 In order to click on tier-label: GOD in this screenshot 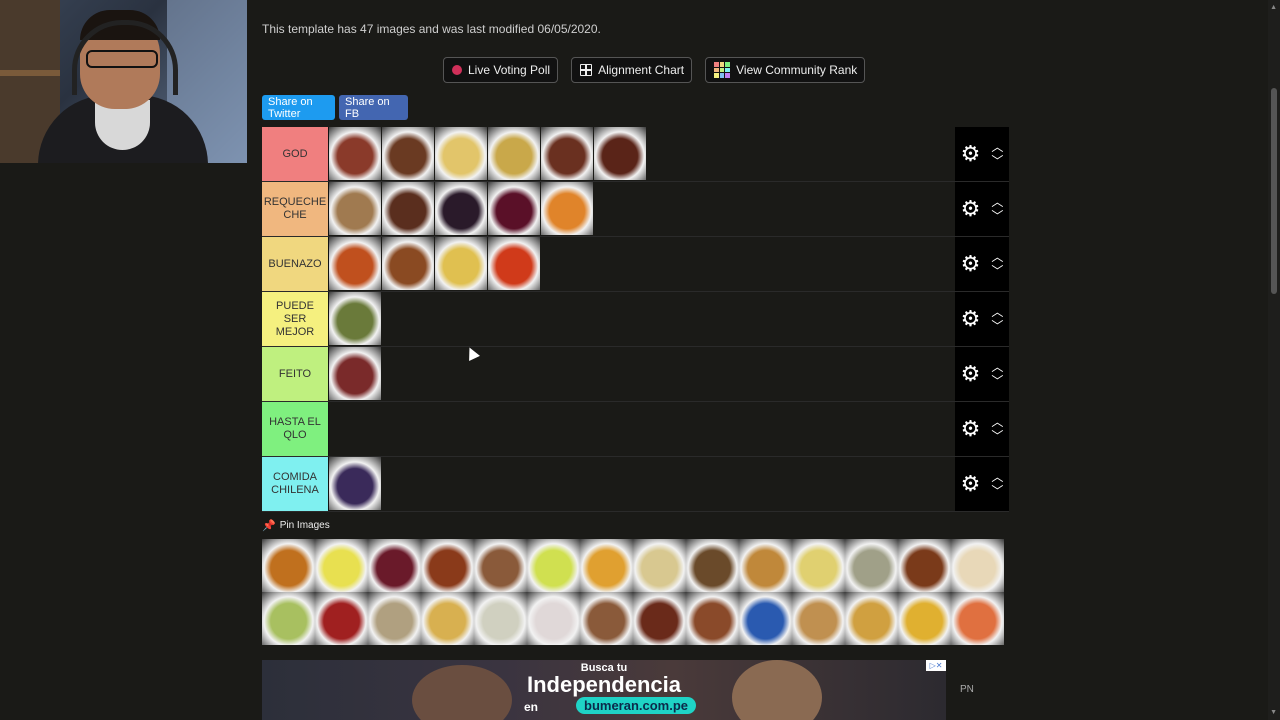, I will do `click(295, 154)`.